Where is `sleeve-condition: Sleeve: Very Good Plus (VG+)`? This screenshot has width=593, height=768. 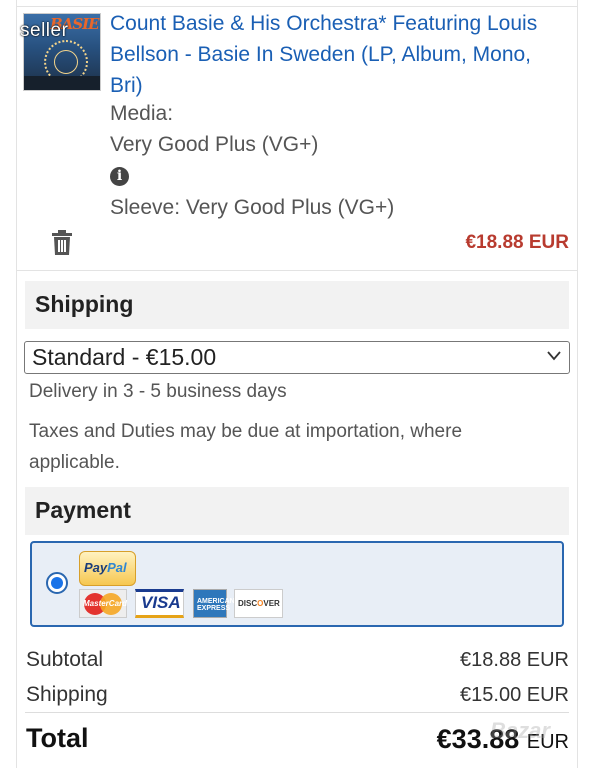 sleeve-condition: Sleeve: Very Good Plus (VG+) is located at coordinates (252, 207).